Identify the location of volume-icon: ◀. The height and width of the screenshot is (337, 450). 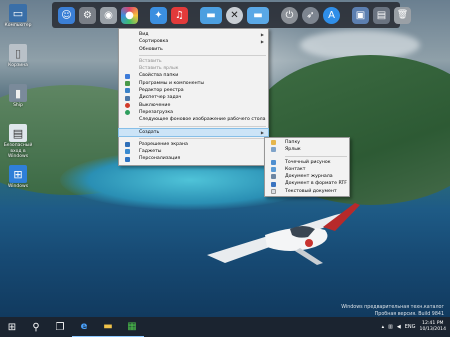
(399, 327).